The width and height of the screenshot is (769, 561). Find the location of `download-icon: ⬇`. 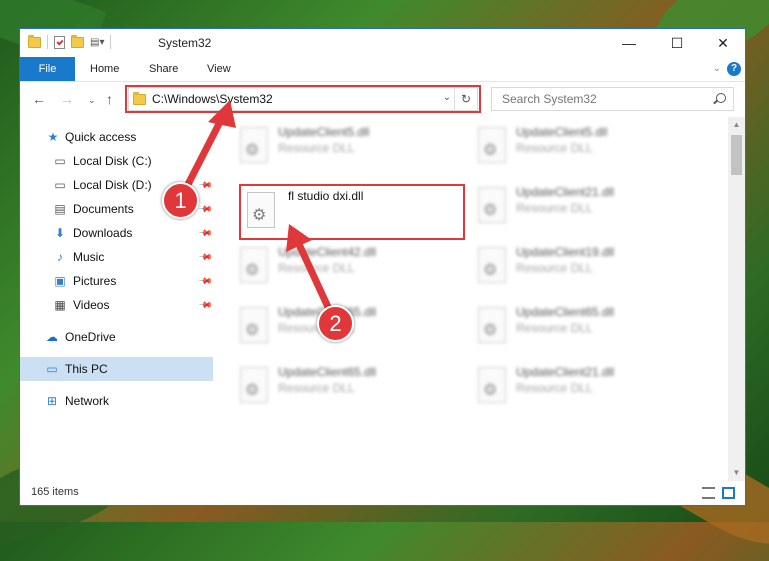

download-icon: ⬇ is located at coordinates (60, 233).